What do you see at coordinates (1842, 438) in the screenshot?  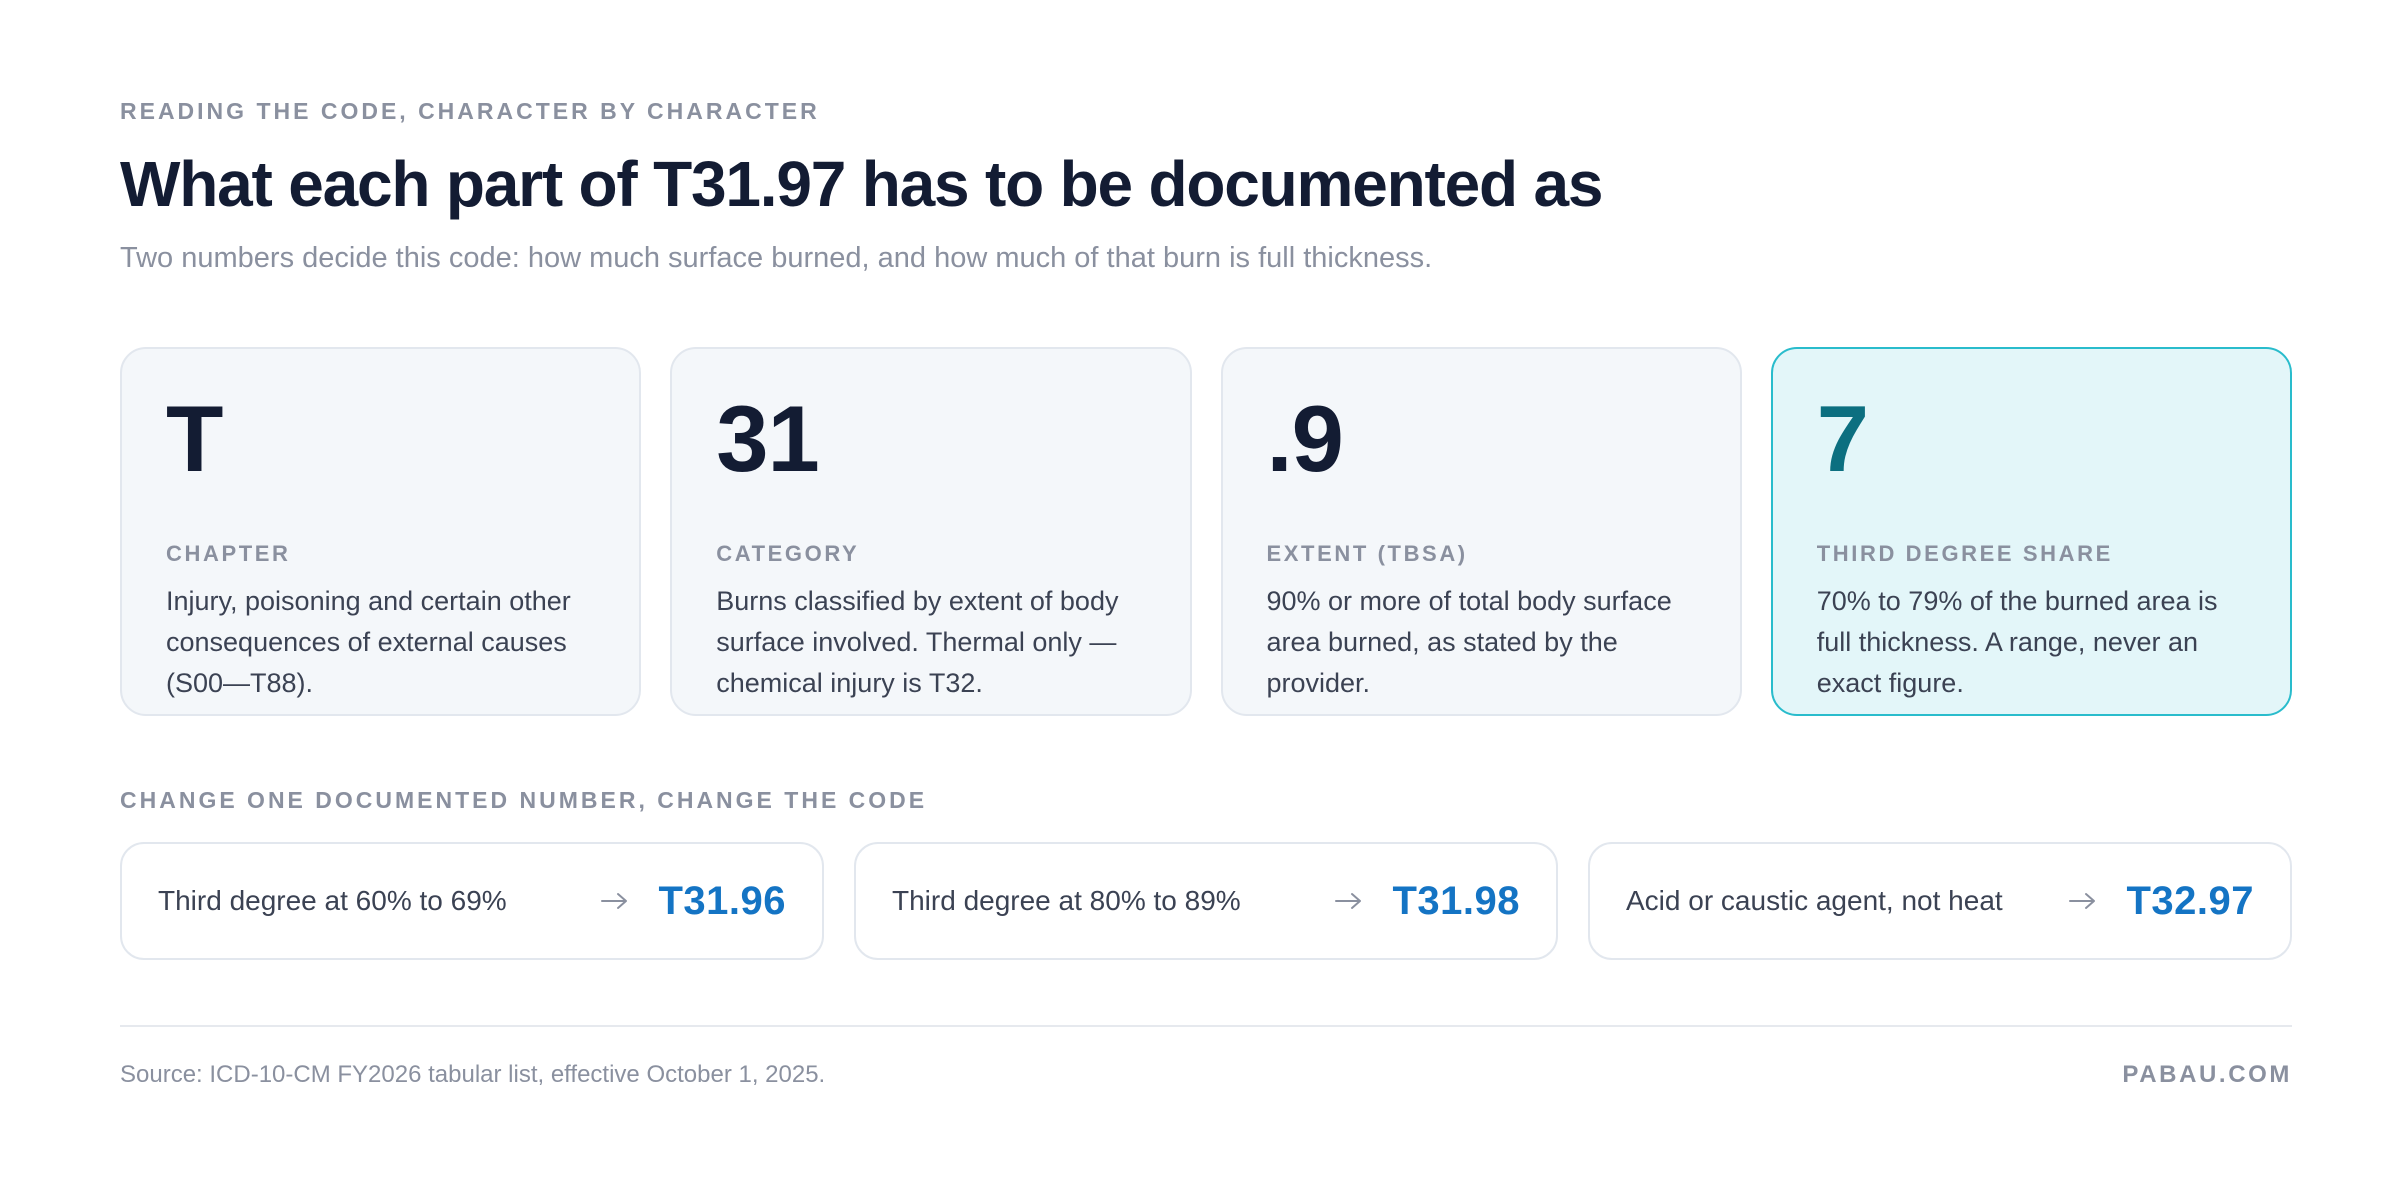 I see `card-value: 7` at bounding box center [1842, 438].